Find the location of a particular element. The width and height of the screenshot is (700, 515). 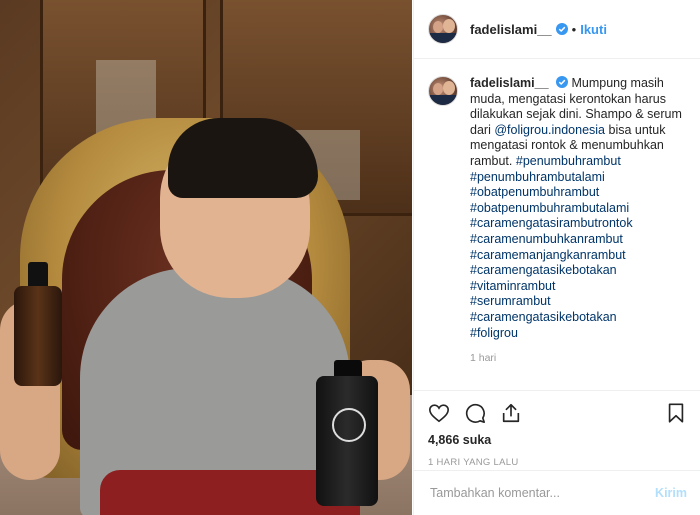

caption-avatar is located at coordinates (443, 91).